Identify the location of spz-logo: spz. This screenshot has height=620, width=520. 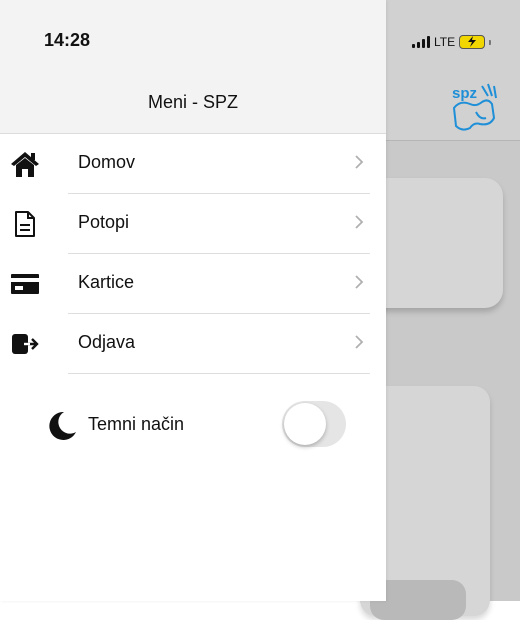
(474, 109).